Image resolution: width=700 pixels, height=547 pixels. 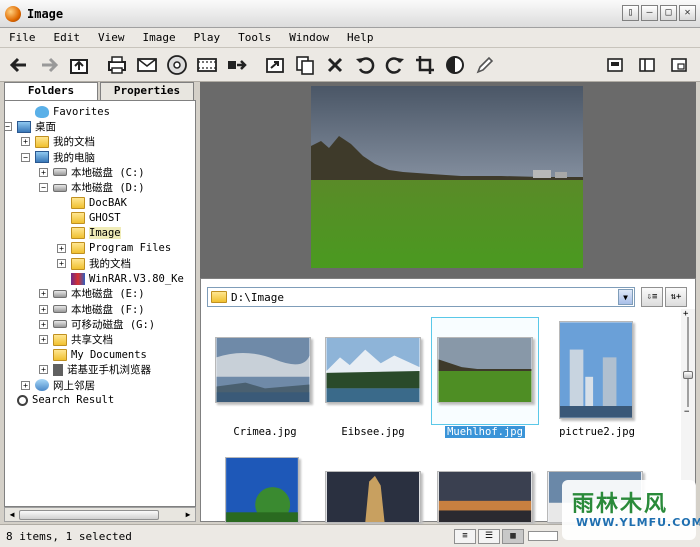 What do you see at coordinates (65, 385) in the screenshot?
I see `tree-item: 网上邻居` at bounding box center [65, 385].